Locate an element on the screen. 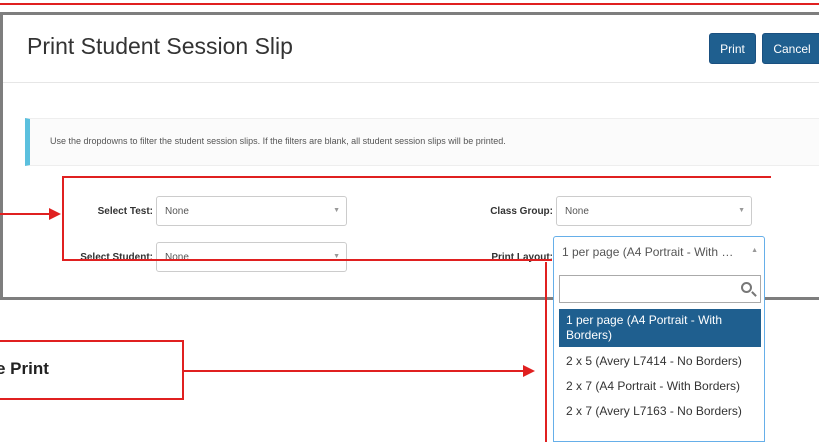 The width and height of the screenshot is (819, 442). select-test-dropdown: None ▼ is located at coordinates (251, 211).